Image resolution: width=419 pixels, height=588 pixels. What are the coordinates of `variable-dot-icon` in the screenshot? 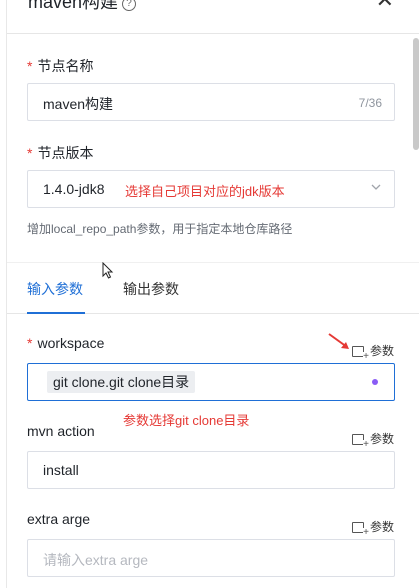 It's located at (375, 382).